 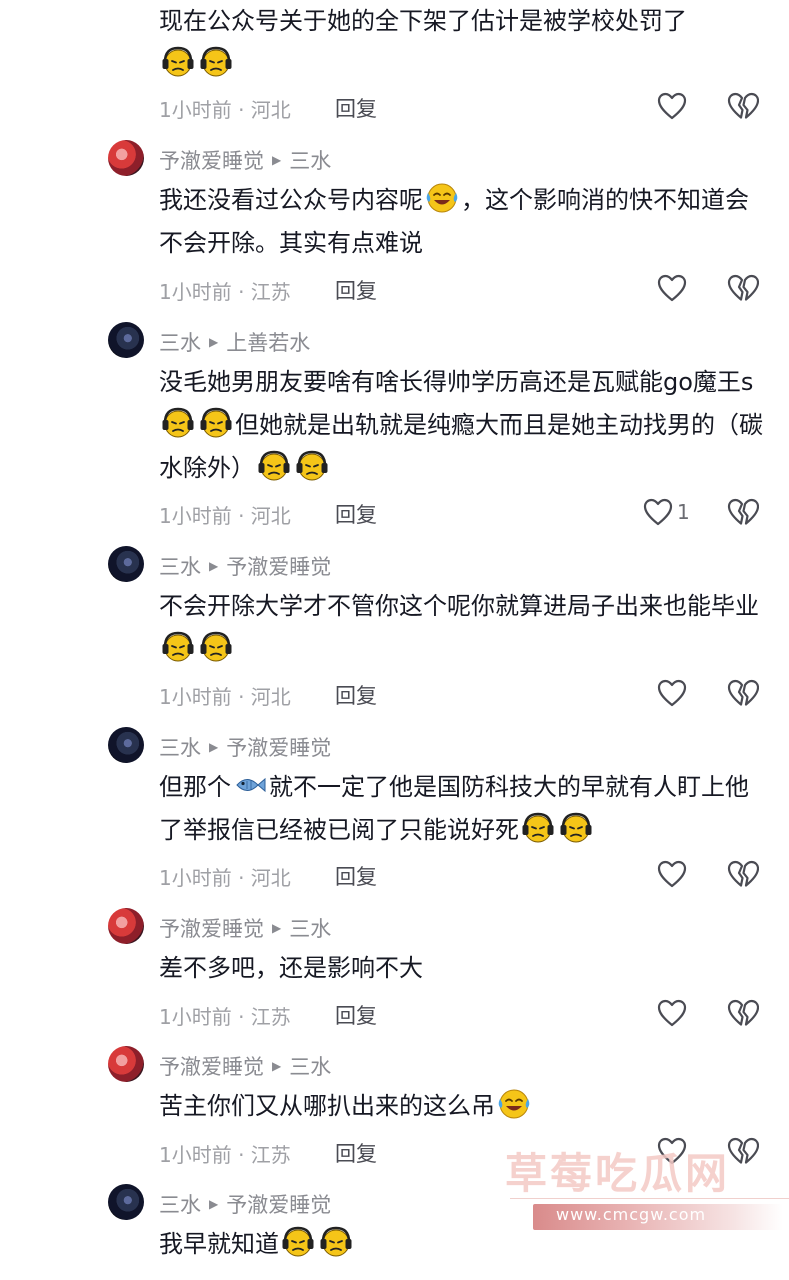 What do you see at coordinates (464, 222) in the screenshot?
I see `comment-text: 我还没看过公众号内容呢 ，这个影响消的快不知道会不会开除。其实有点难说` at bounding box center [464, 222].